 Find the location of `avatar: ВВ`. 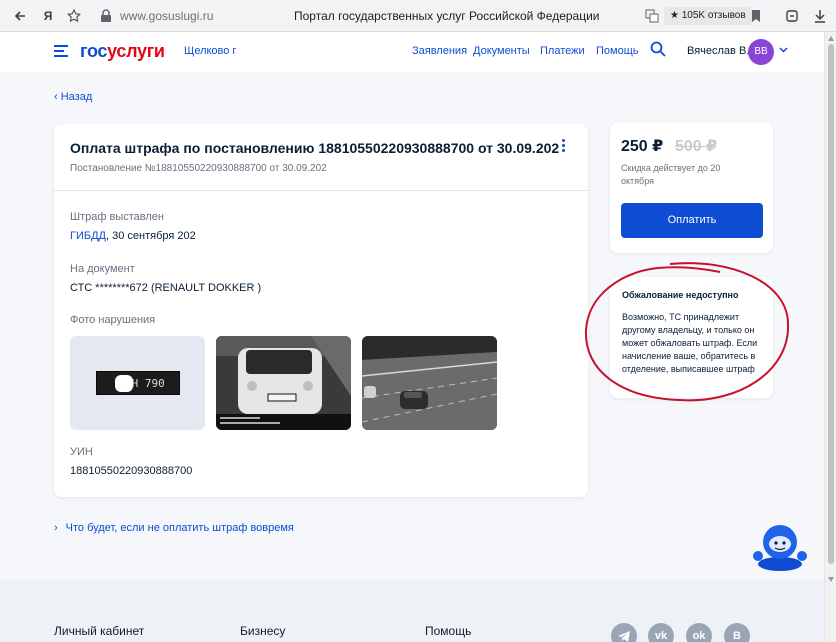

avatar: ВВ is located at coordinates (761, 52).